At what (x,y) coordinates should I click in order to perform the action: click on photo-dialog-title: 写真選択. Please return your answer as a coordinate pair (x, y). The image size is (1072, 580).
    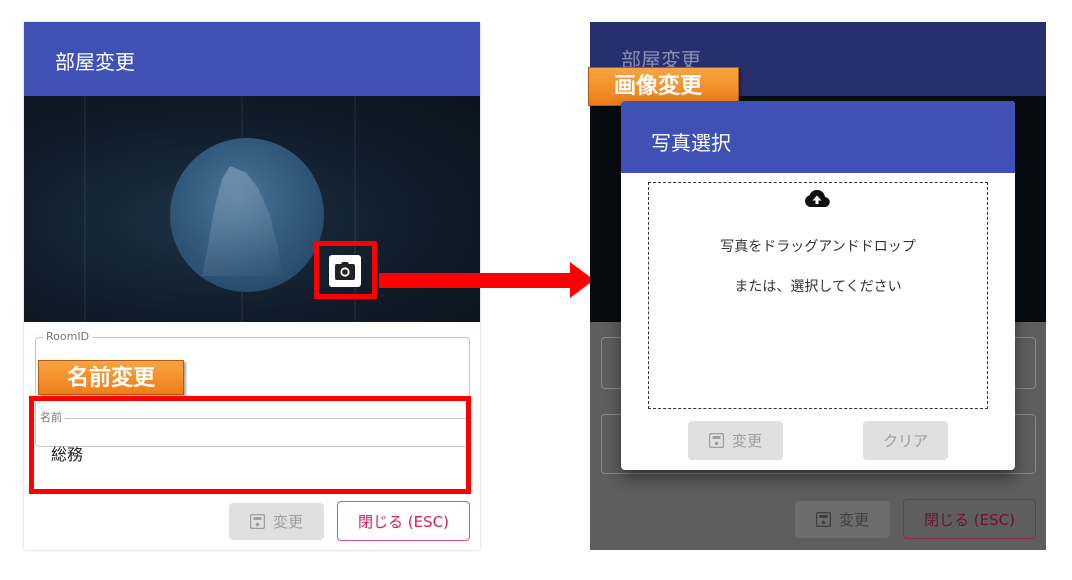
    Looking at the image, I should click on (818, 137).